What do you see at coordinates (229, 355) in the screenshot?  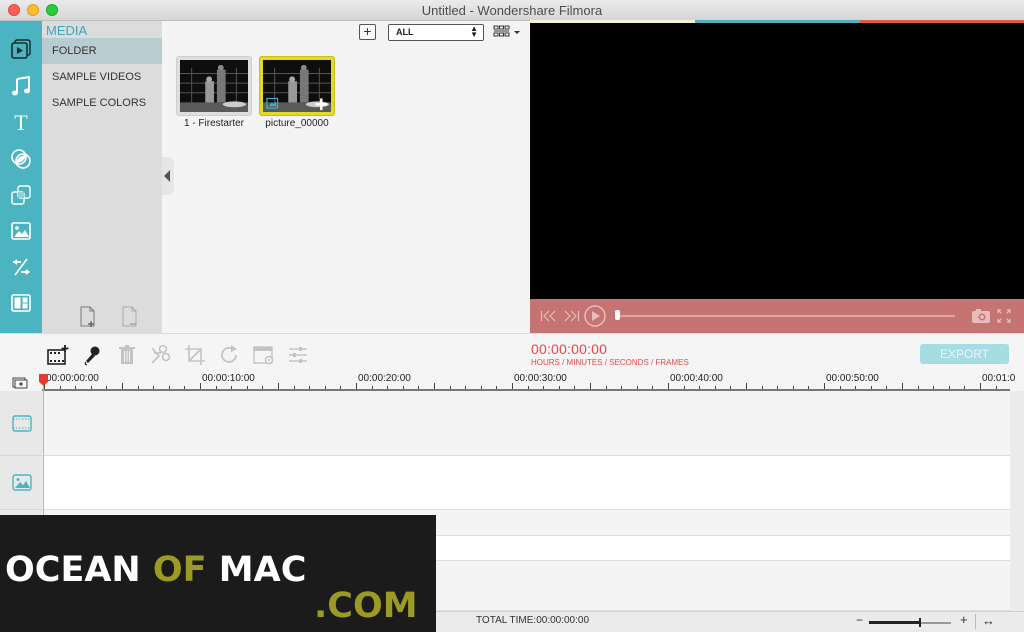 I see `rotate-button` at bounding box center [229, 355].